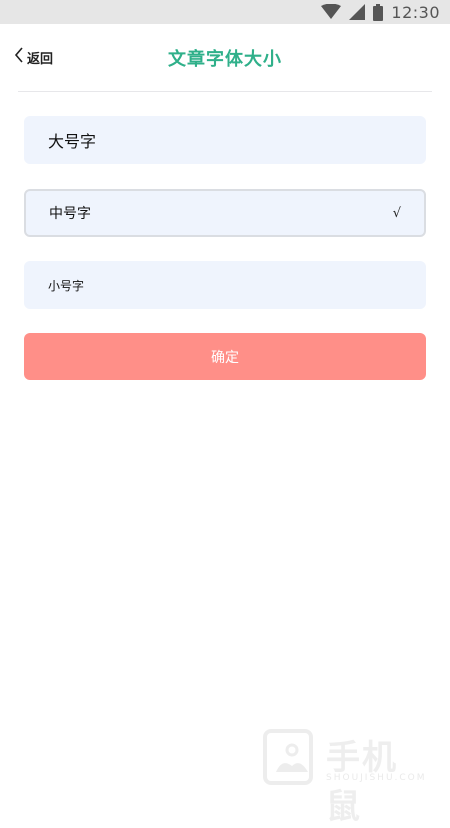  I want to click on header: 返回 文章字体大小, so click(225, 58).